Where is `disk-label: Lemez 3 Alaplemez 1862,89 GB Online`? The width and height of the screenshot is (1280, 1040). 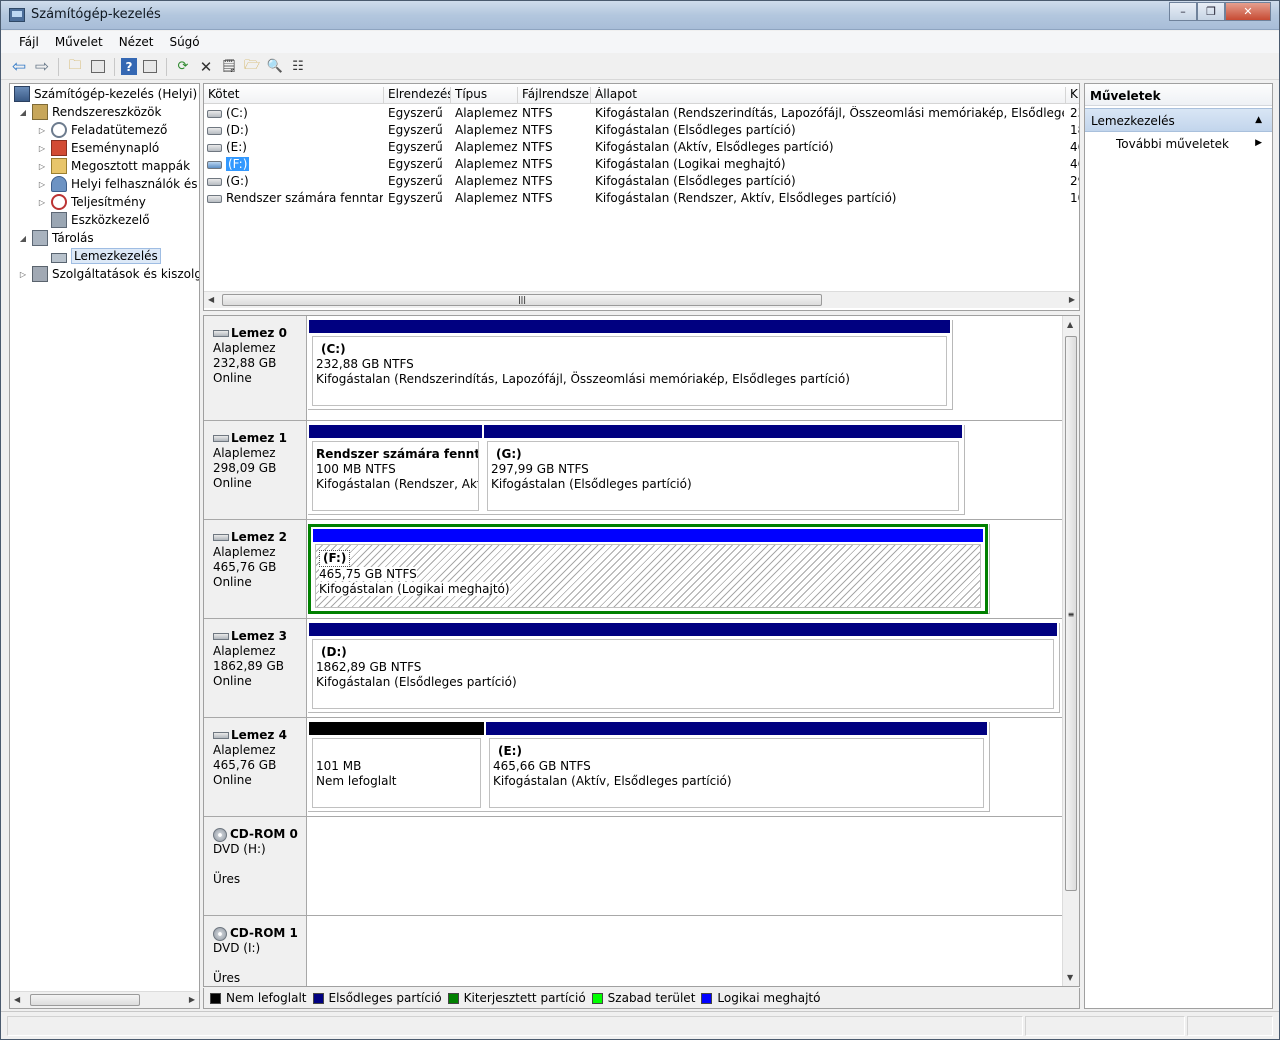 disk-label: Lemez 3 Alaplemez 1862,89 GB Online is located at coordinates (255, 668).